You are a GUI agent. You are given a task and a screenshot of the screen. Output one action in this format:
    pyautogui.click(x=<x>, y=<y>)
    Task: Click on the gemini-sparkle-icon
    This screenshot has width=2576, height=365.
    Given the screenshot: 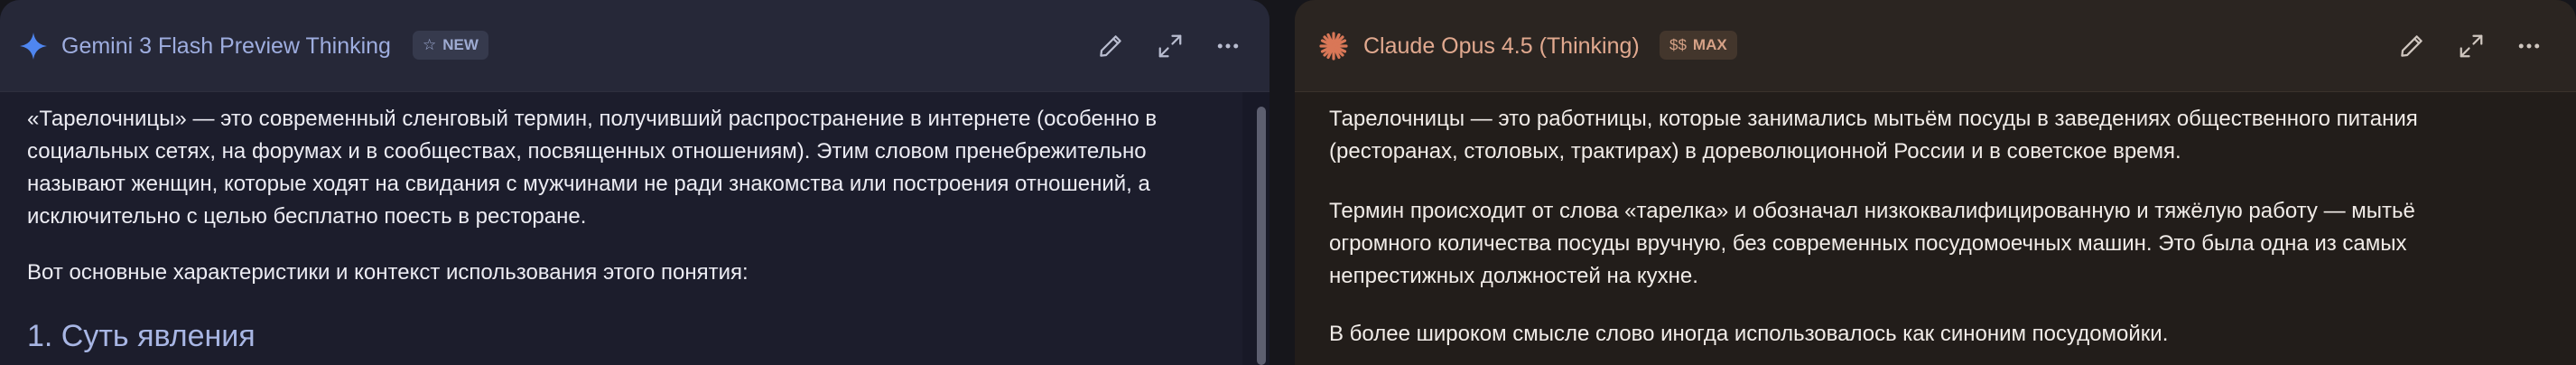 What is the action you would take?
    pyautogui.click(x=33, y=46)
    